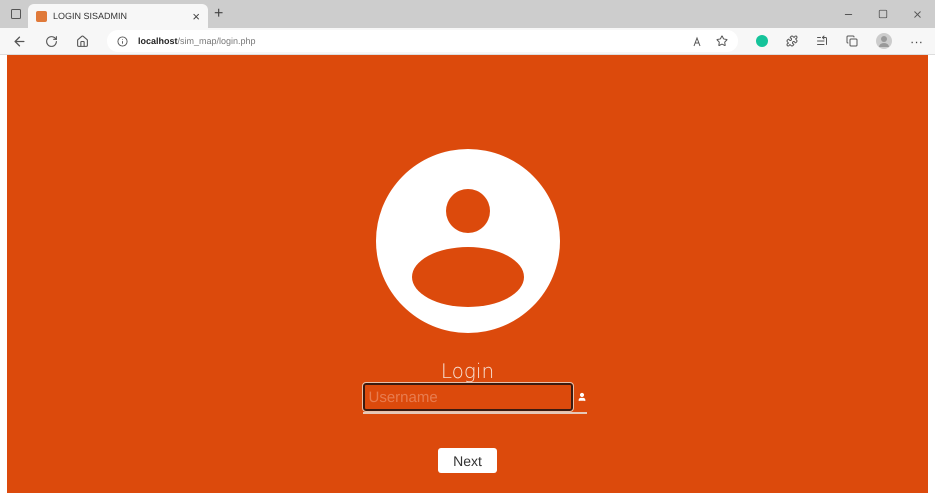  What do you see at coordinates (196, 16) in the screenshot?
I see `close-tab-button: ×` at bounding box center [196, 16].